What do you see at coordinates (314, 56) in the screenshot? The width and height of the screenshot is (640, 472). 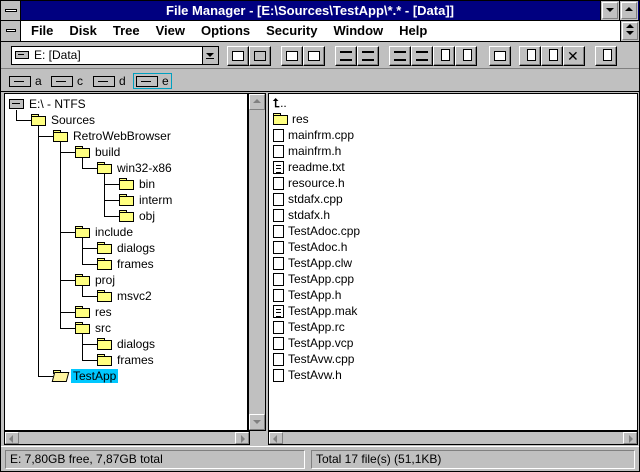 I see `stop-sharing-button` at bounding box center [314, 56].